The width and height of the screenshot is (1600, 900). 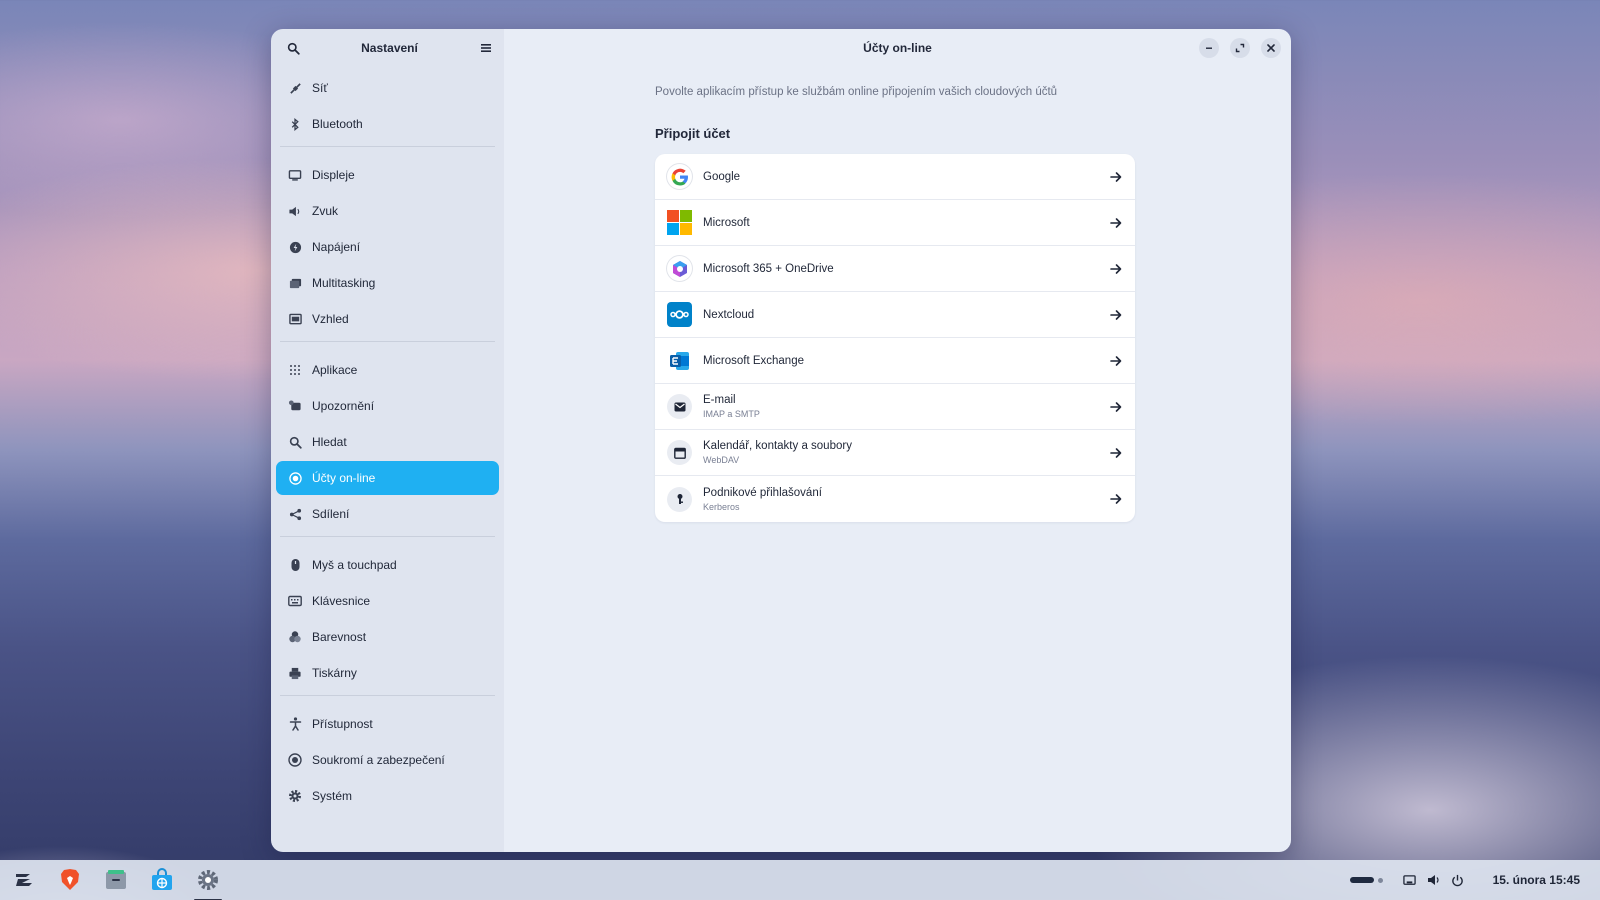 I want to click on notification-icon, so click(x=295, y=406).